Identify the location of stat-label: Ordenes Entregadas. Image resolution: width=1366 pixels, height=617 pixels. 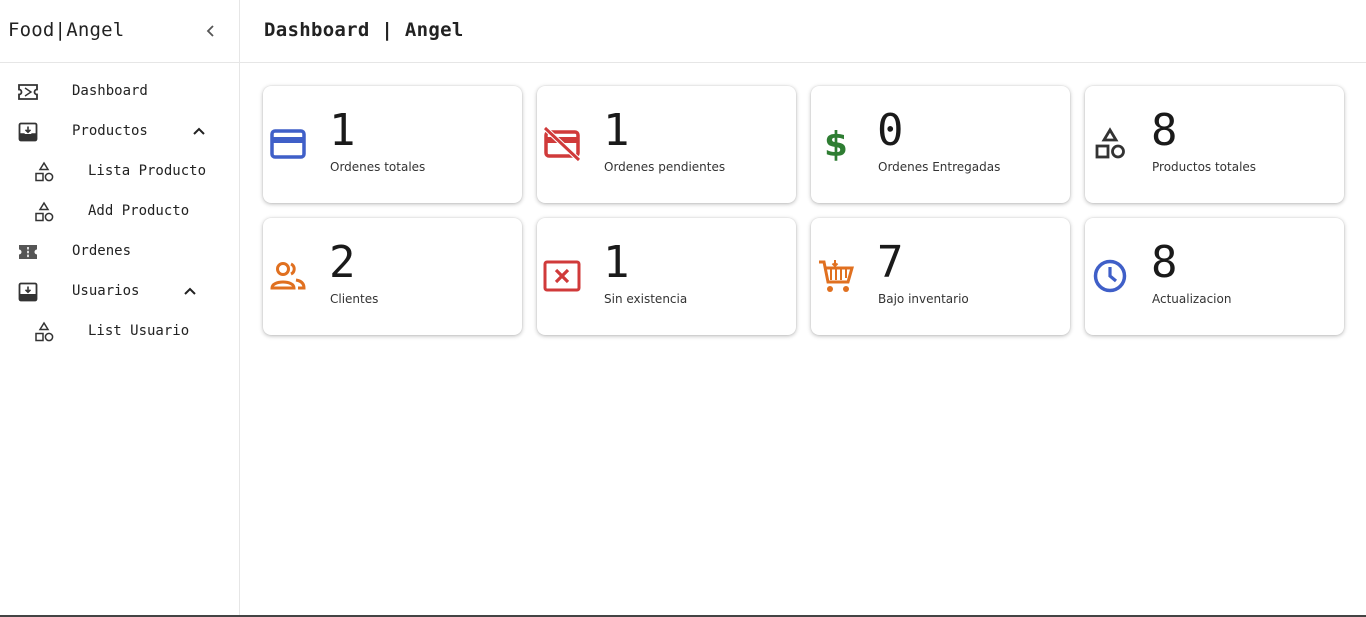
(939, 167).